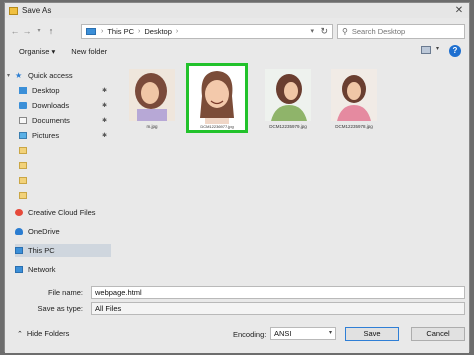 The image size is (474, 355). I want to click on sidebar-item-documents: Documents ✱, so click(63, 120).